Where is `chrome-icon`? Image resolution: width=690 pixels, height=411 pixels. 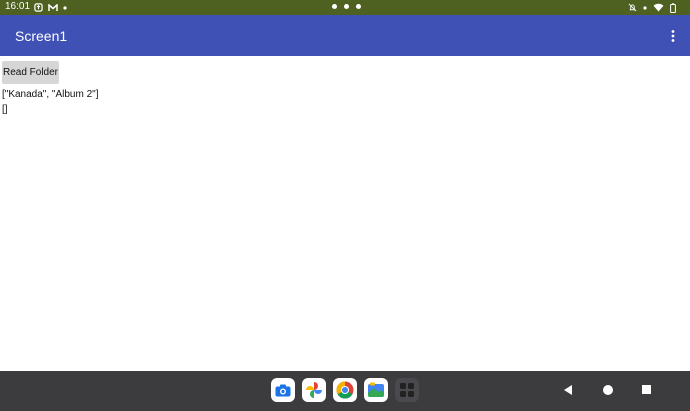 chrome-icon is located at coordinates (345, 390).